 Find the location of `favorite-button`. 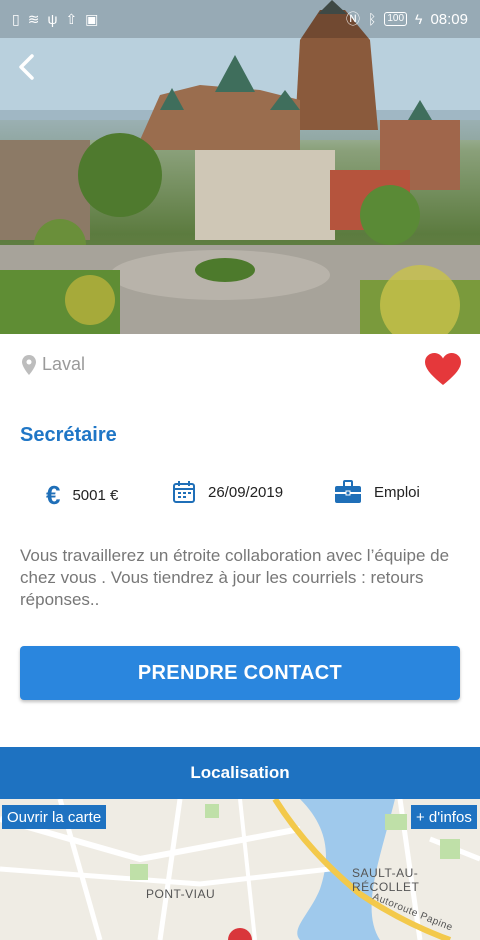

favorite-button is located at coordinates (443, 369).